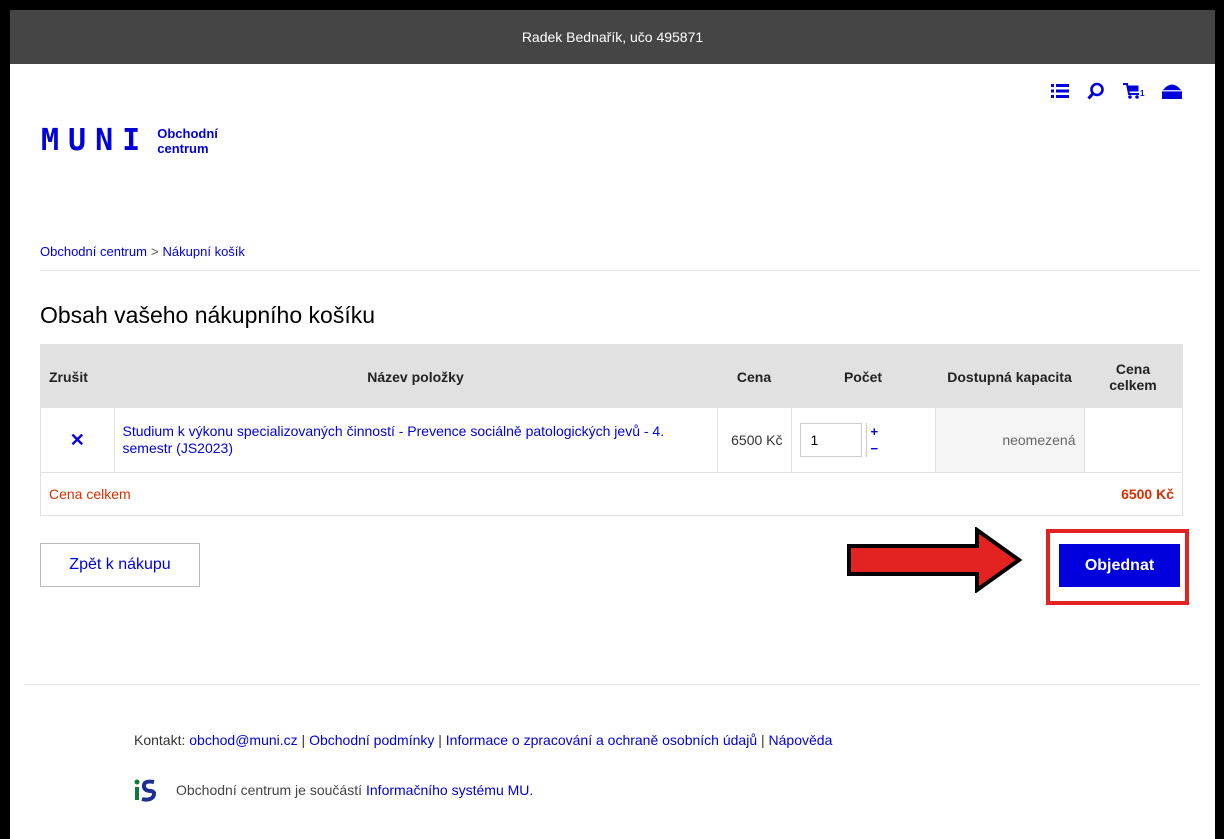 This screenshot has height=839, width=1224. Describe the element at coordinates (1060, 91) in the screenshot. I see `list-icon` at that location.